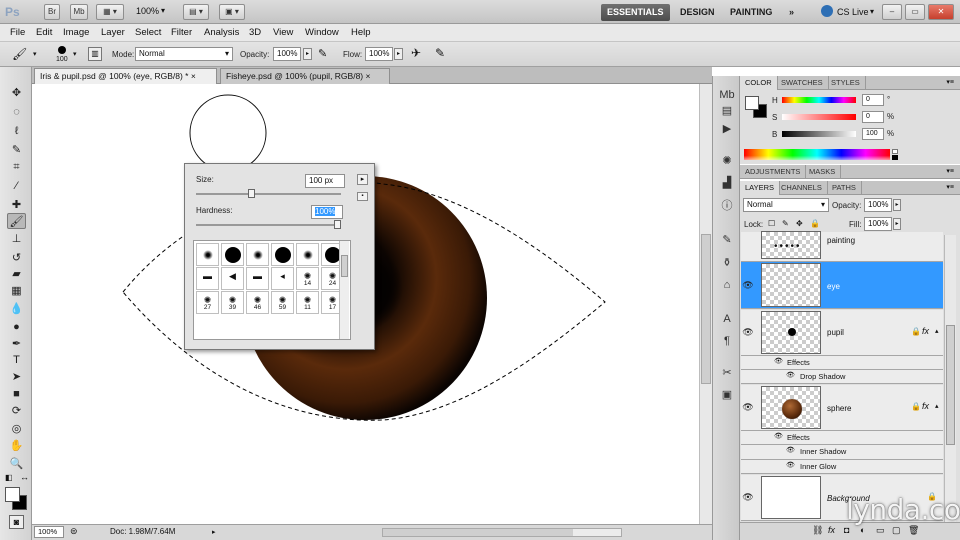  What do you see at coordinates (16, 327) in the screenshot?
I see `dodge-tool-icon: ●` at bounding box center [16, 327].